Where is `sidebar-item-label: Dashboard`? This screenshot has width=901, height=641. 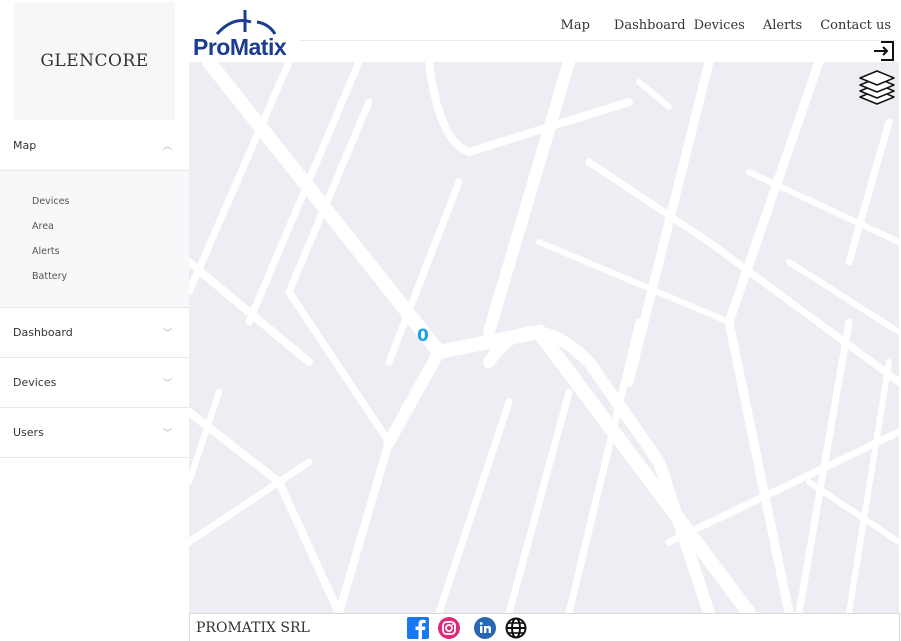
sidebar-item-label: Dashboard is located at coordinates (43, 332).